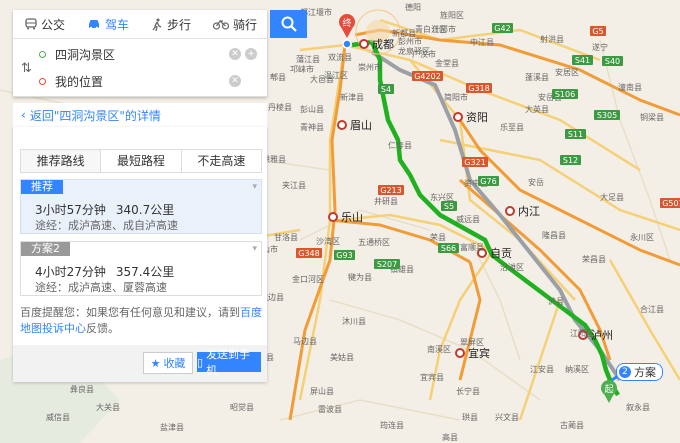  I want to click on county-label: 兴文县, so click(507, 417).